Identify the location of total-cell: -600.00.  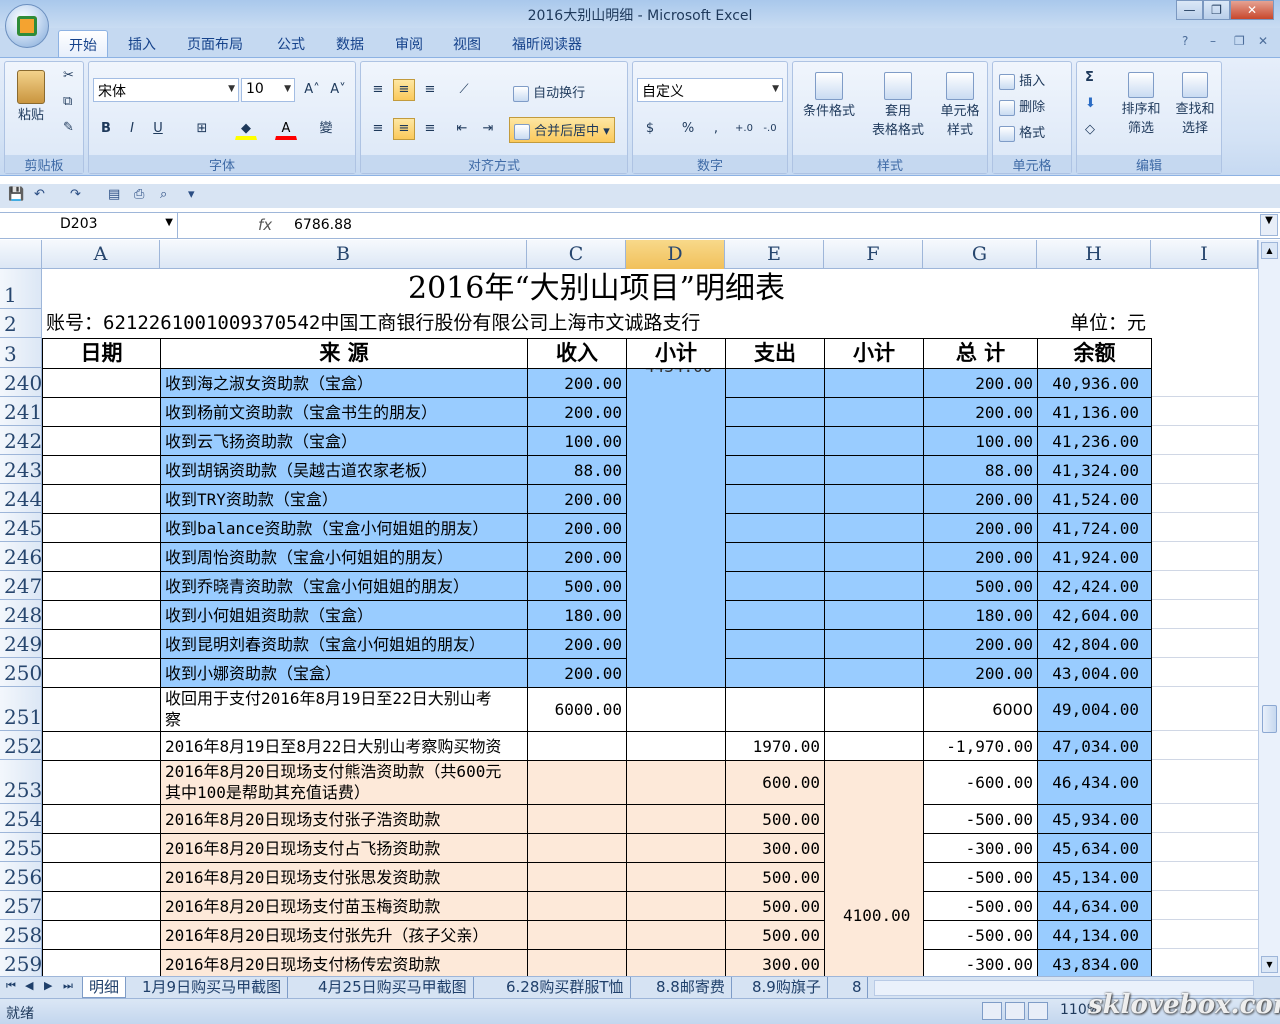
(980, 782).